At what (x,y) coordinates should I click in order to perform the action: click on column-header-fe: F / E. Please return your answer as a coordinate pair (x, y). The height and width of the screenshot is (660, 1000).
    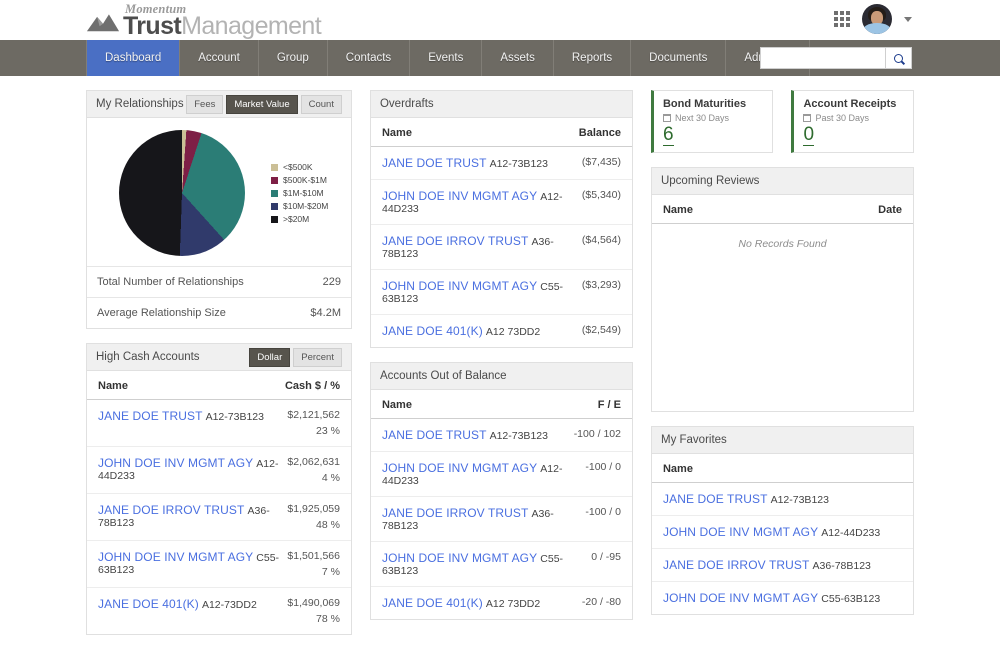
    Looking at the image, I should click on (609, 405).